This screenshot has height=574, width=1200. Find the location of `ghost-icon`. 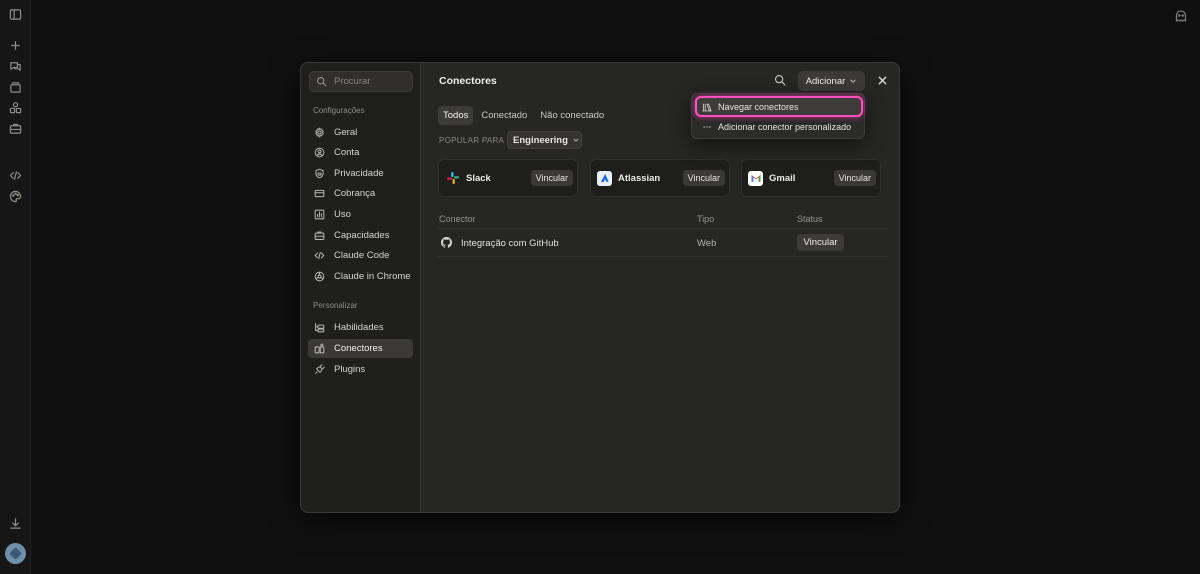

ghost-icon is located at coordinates (1181, 16).